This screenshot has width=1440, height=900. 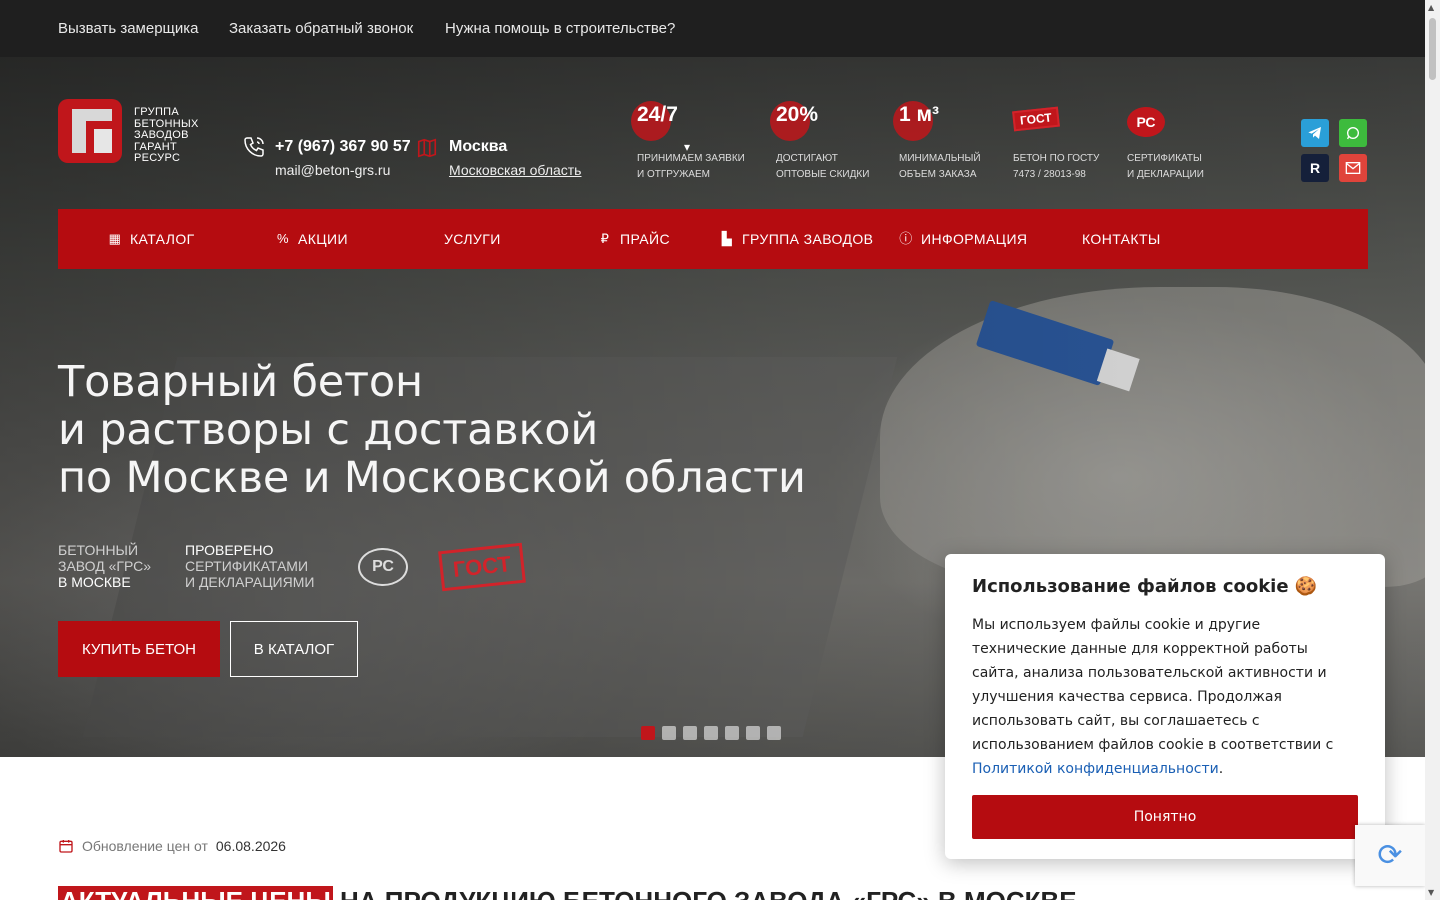 What do you see at coordinates (254, 147) in the screenshot?
I see `phone-icon` at bounding box center [254, 147].